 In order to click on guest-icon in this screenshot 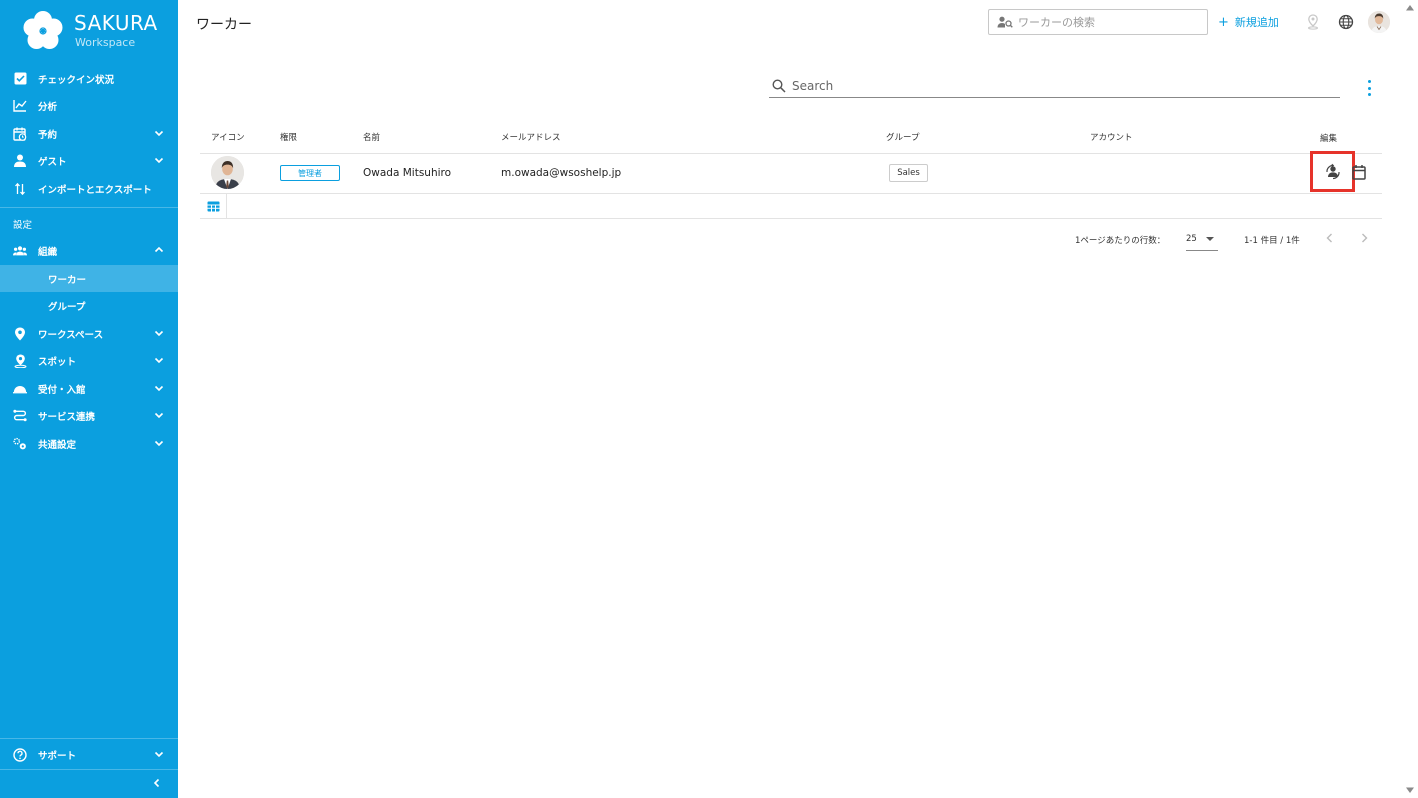, I will do `click(20, 161)`.